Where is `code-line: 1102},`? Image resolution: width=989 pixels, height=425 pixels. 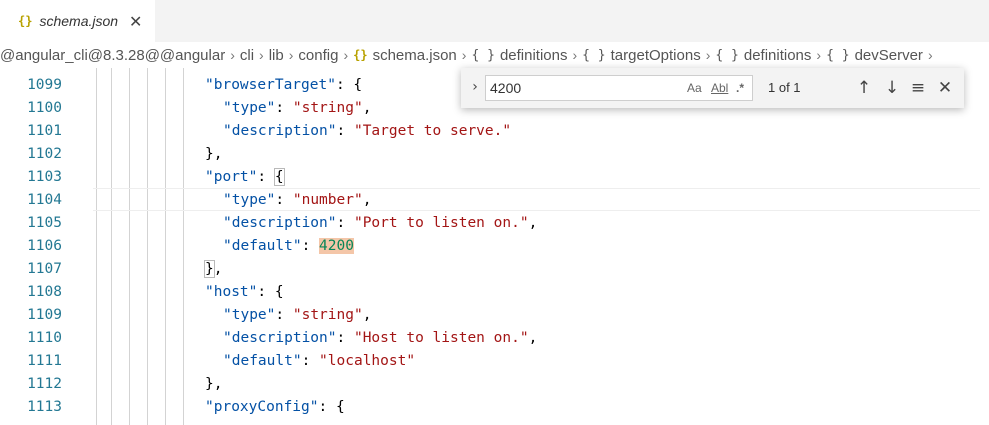 code-line: 1102}, is located at coordinates (494, 154).